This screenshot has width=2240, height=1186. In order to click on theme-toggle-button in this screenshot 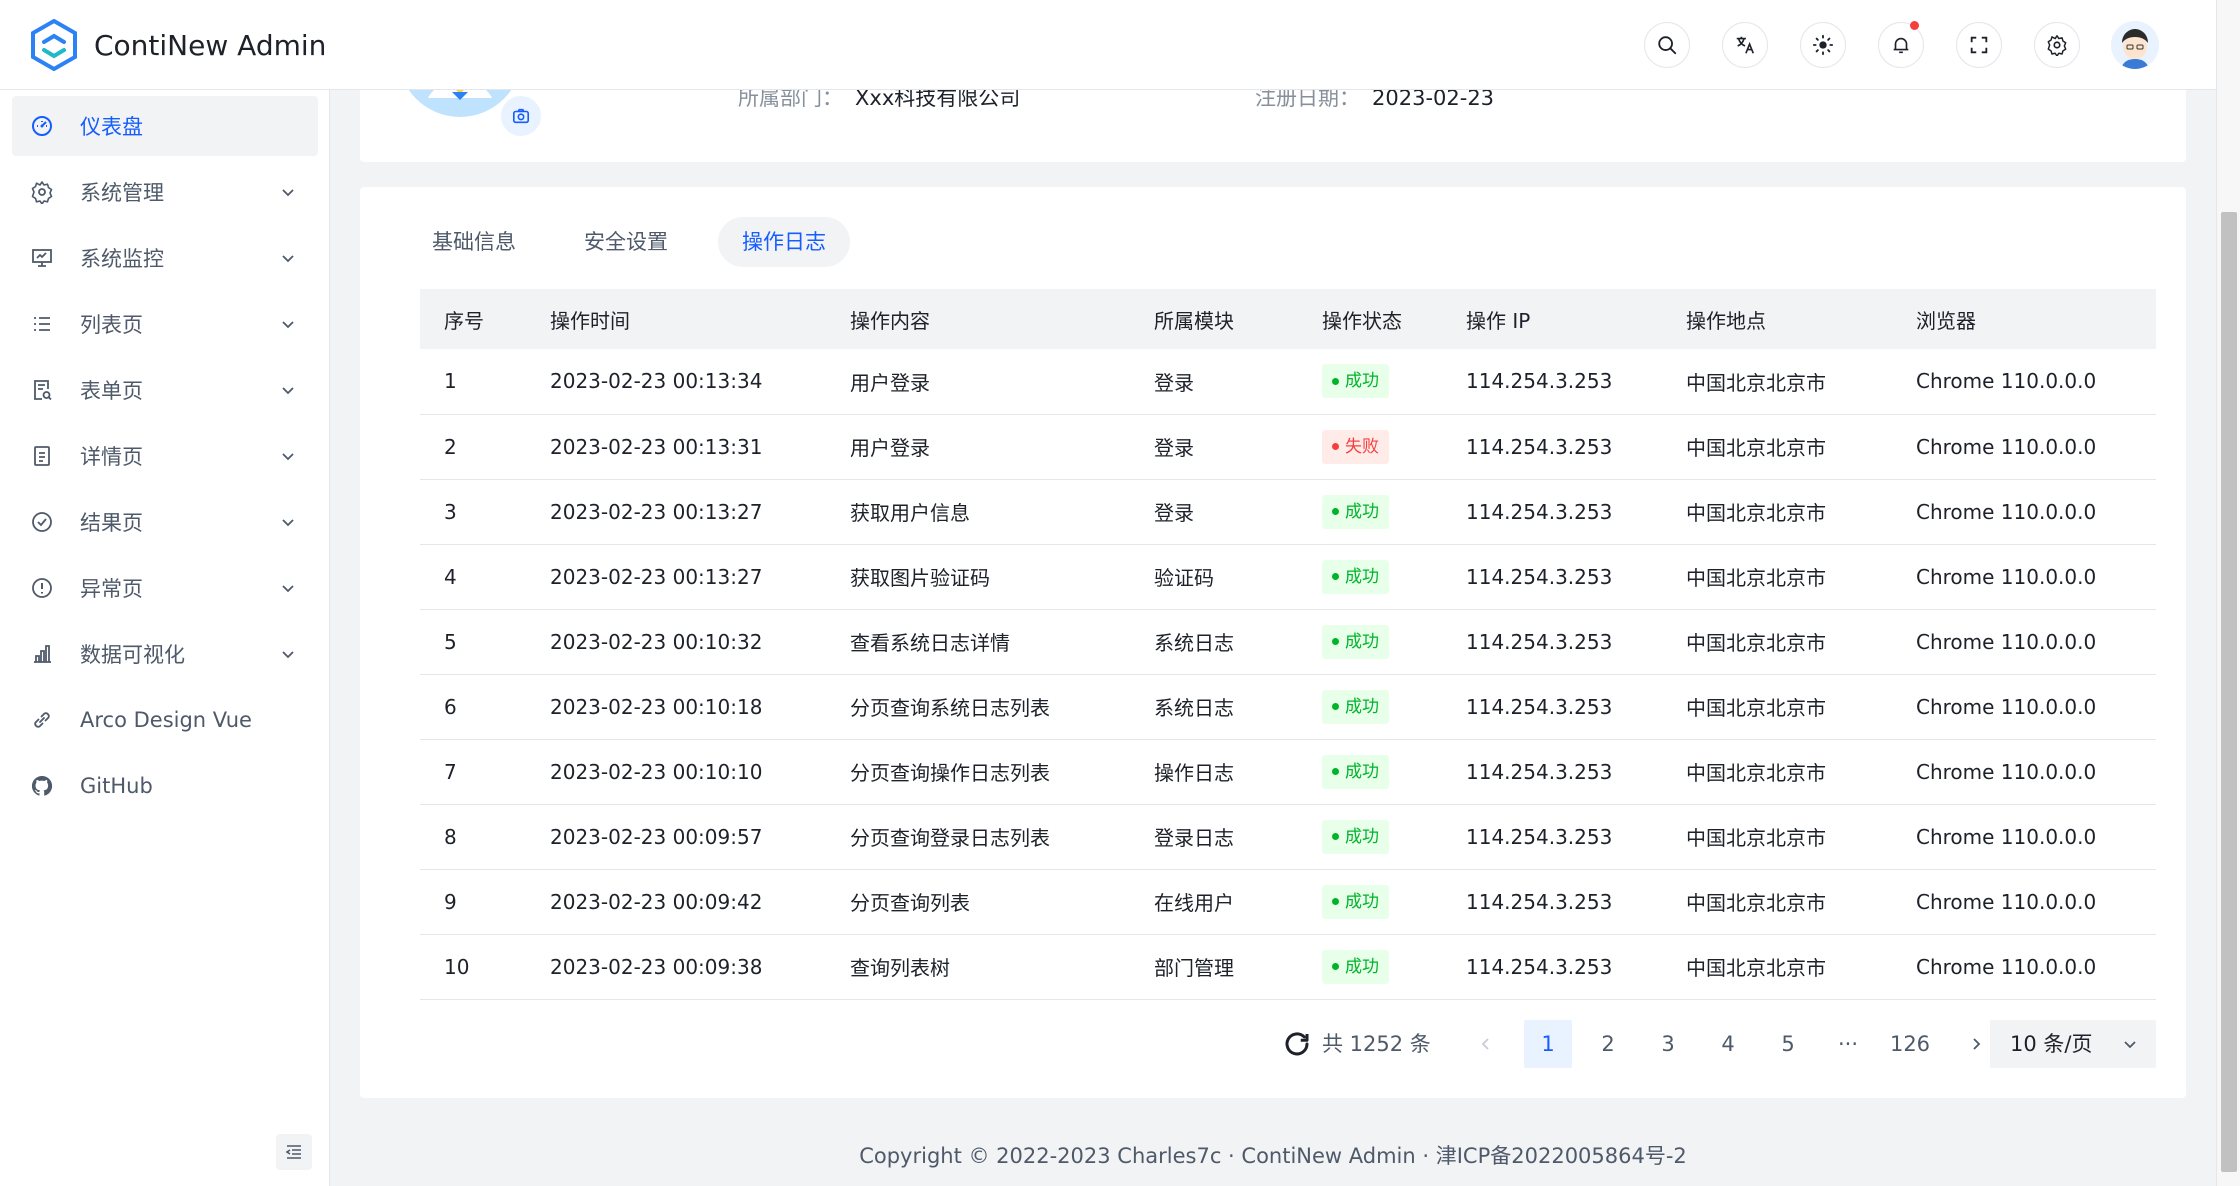, I will do `click(1823, 45)`.